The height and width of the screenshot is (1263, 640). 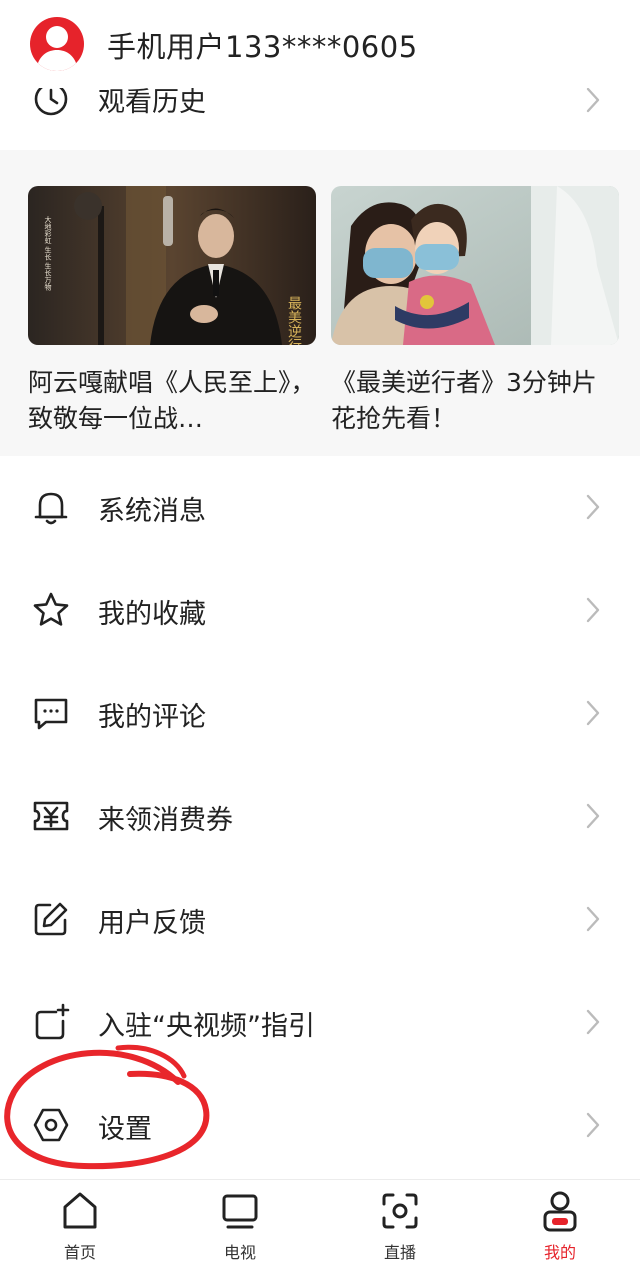 I want to click on menu-item-label: 来领消费券, so click(x=165, y=820).